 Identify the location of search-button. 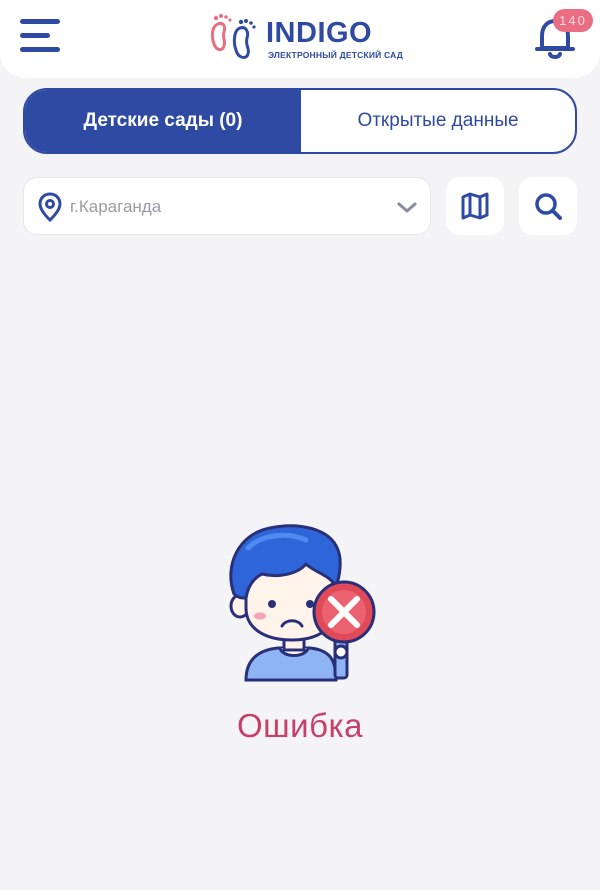
(548, 206).